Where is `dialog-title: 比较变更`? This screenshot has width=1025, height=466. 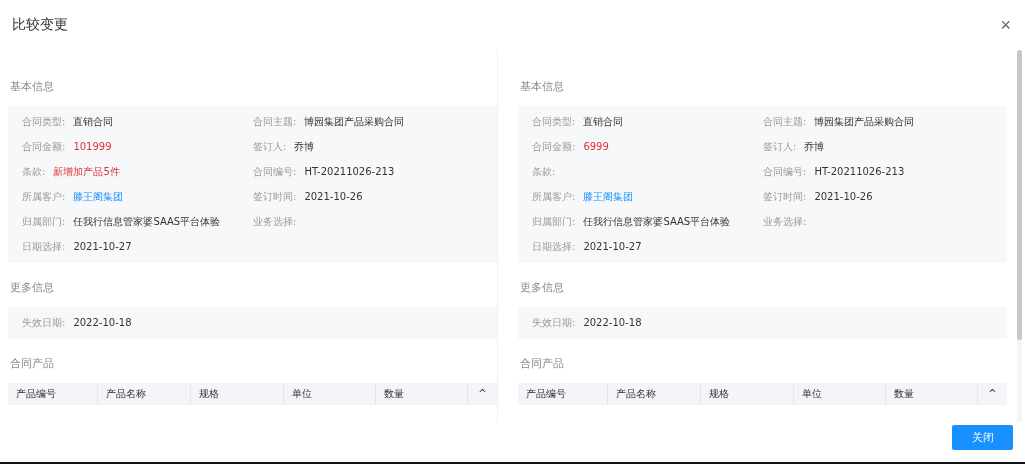
dialog-title: 比较变更 is located at coordinates (40, 25).